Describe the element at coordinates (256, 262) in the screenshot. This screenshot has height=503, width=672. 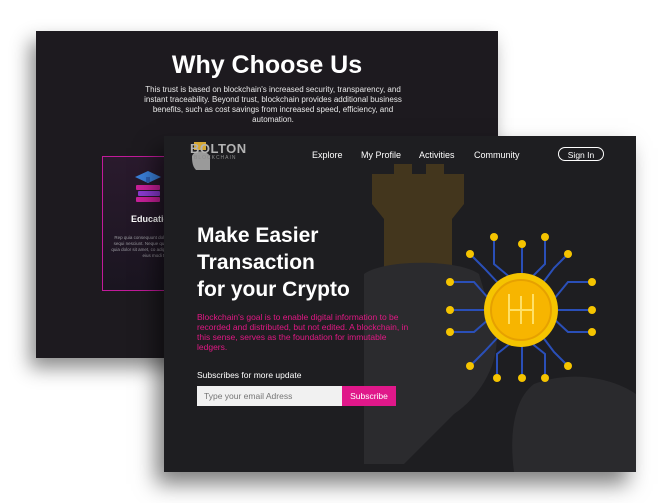
I see `hero-title-line-2: Transaction` at that location.